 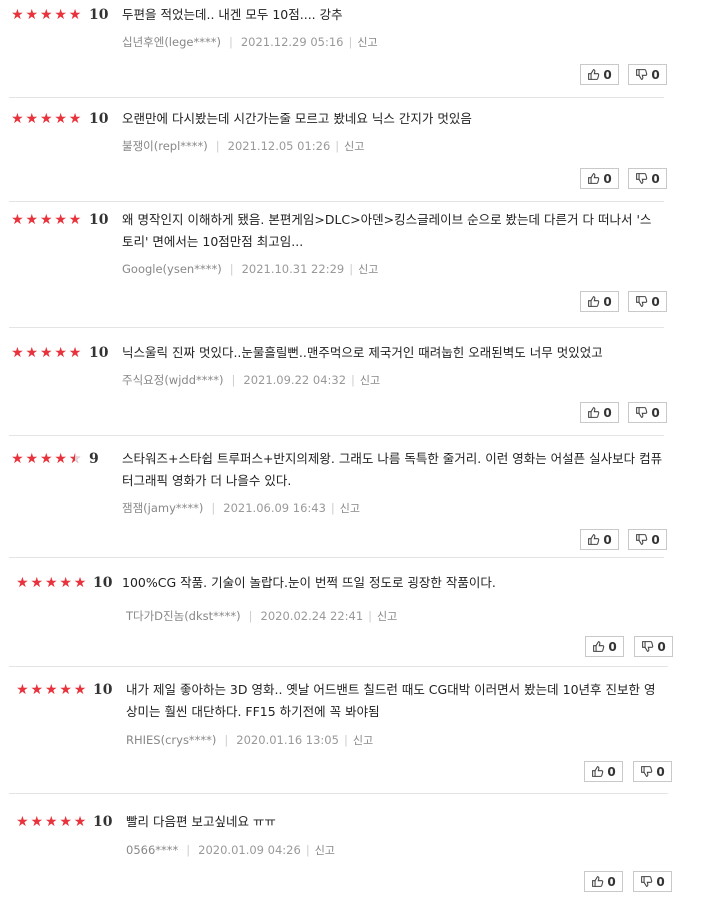 I want to click on review-text: 빨리 다음편 보고싶네요 ㅠㅠ, so click(x=201, y=821).